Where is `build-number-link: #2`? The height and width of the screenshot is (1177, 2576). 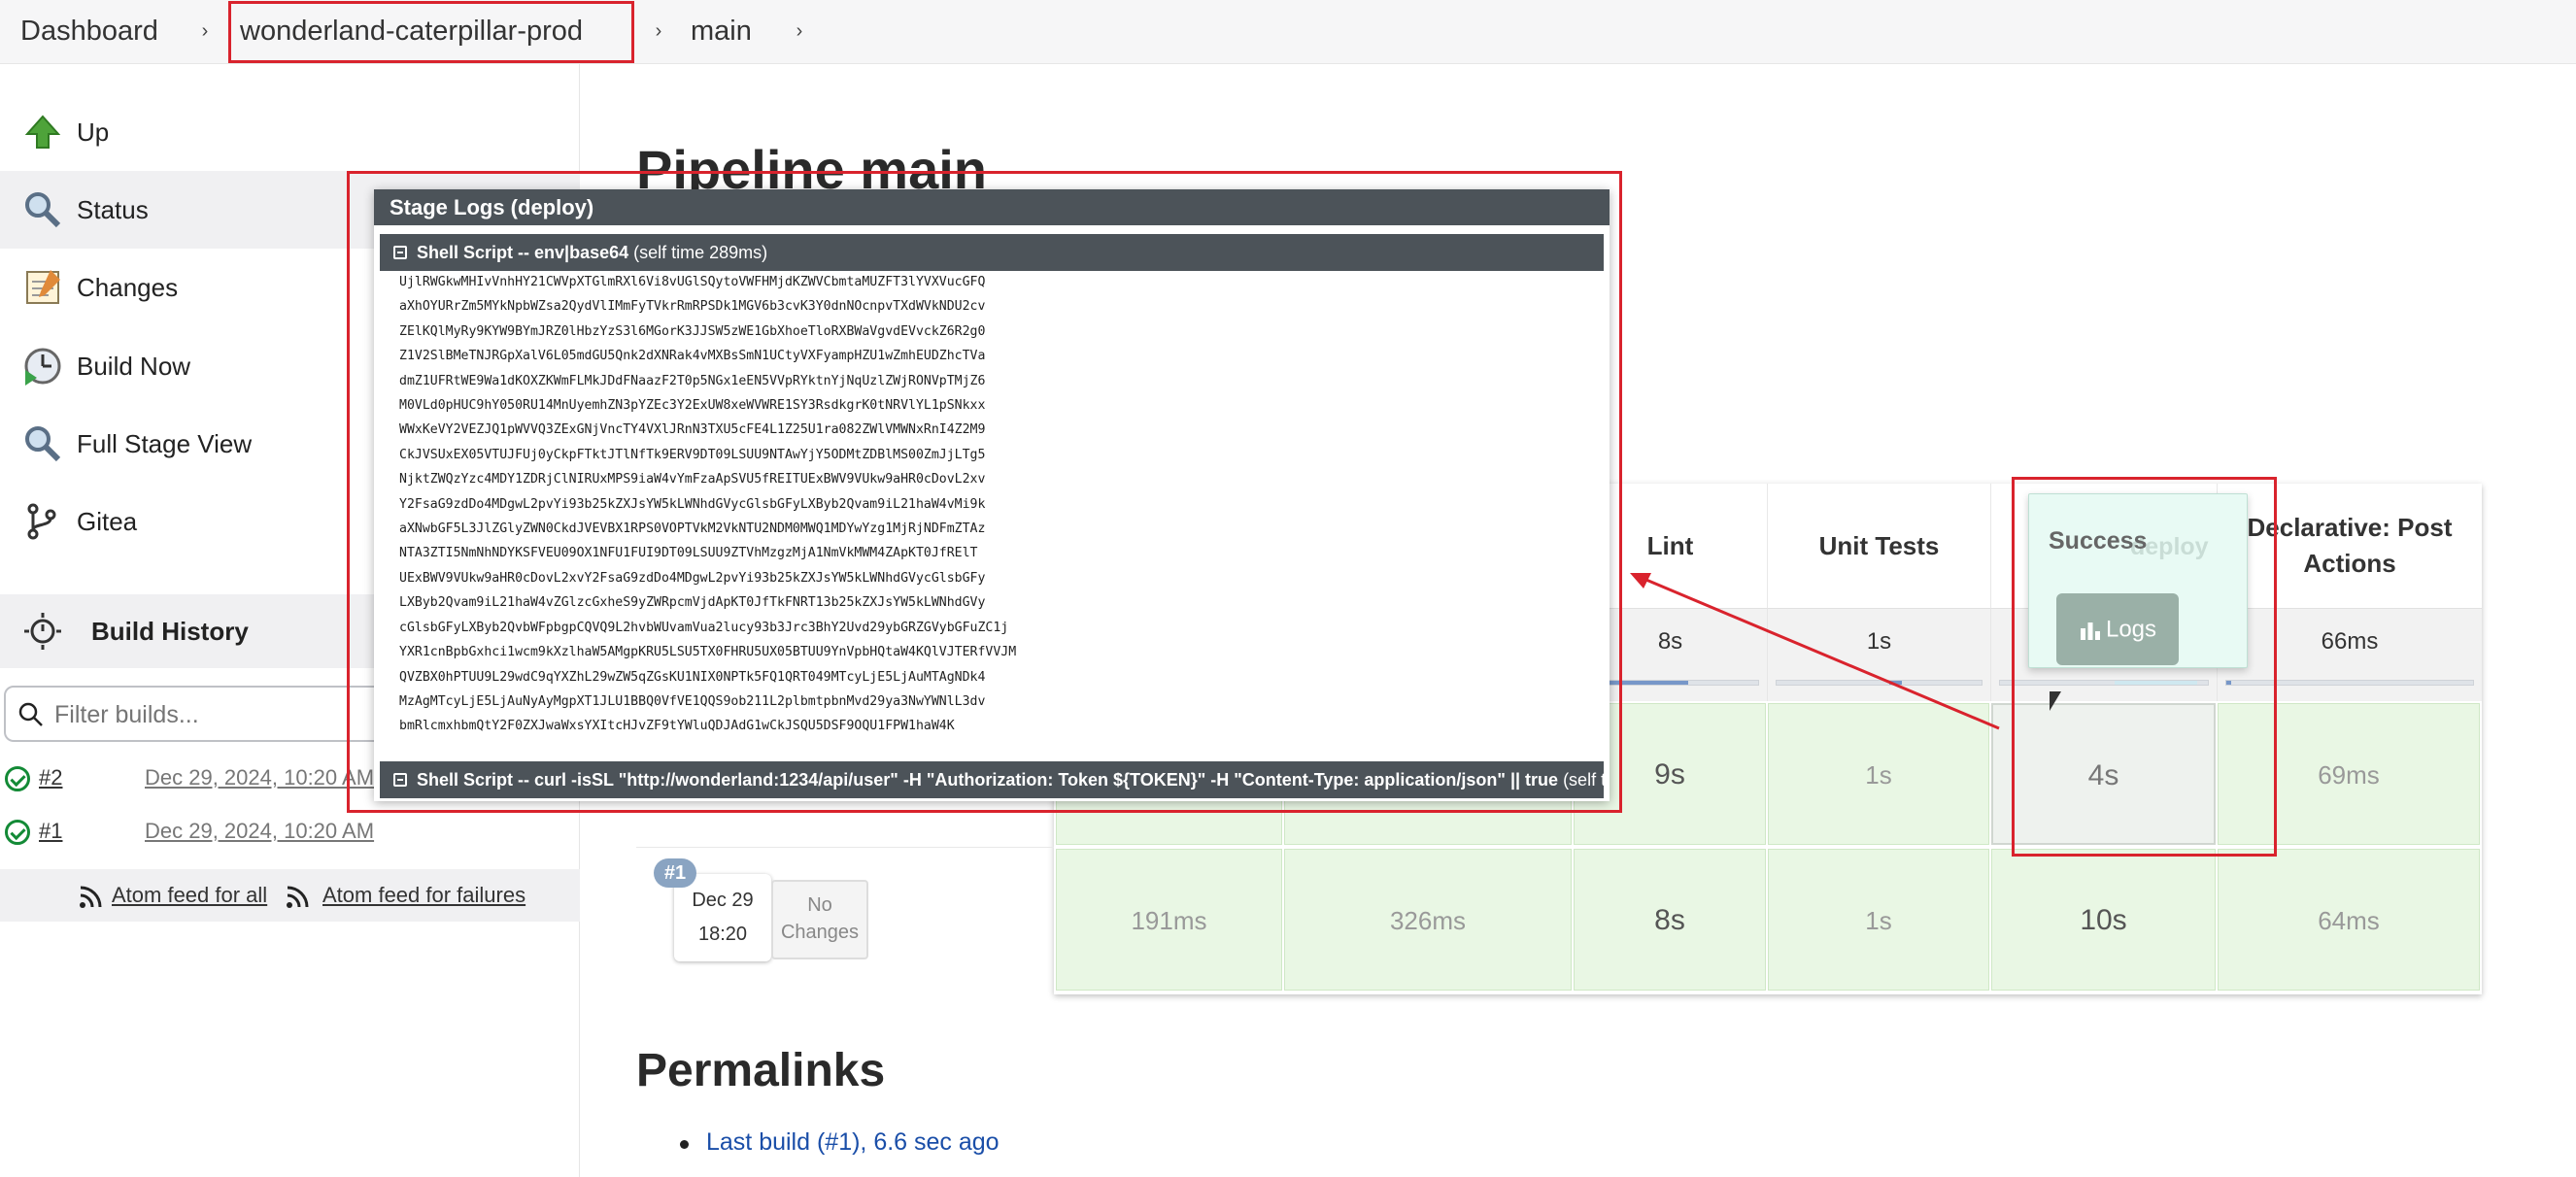 build-number-link: #2 is located at coordinates (50, 777).